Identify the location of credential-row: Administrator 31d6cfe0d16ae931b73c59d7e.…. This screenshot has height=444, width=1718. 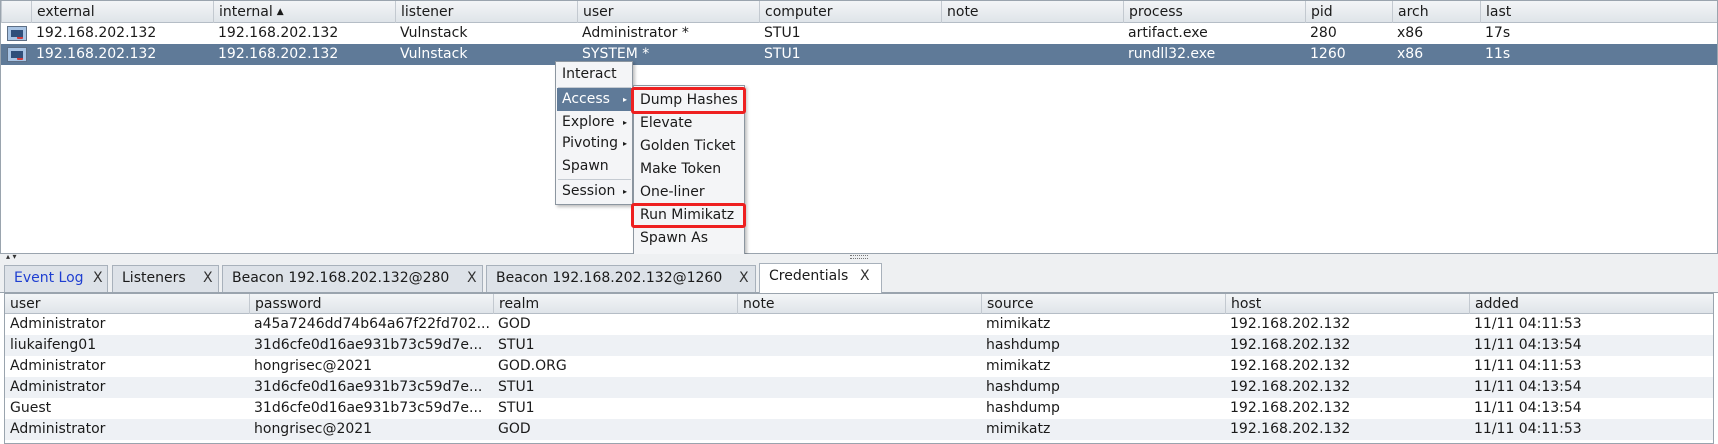
(859, 387).